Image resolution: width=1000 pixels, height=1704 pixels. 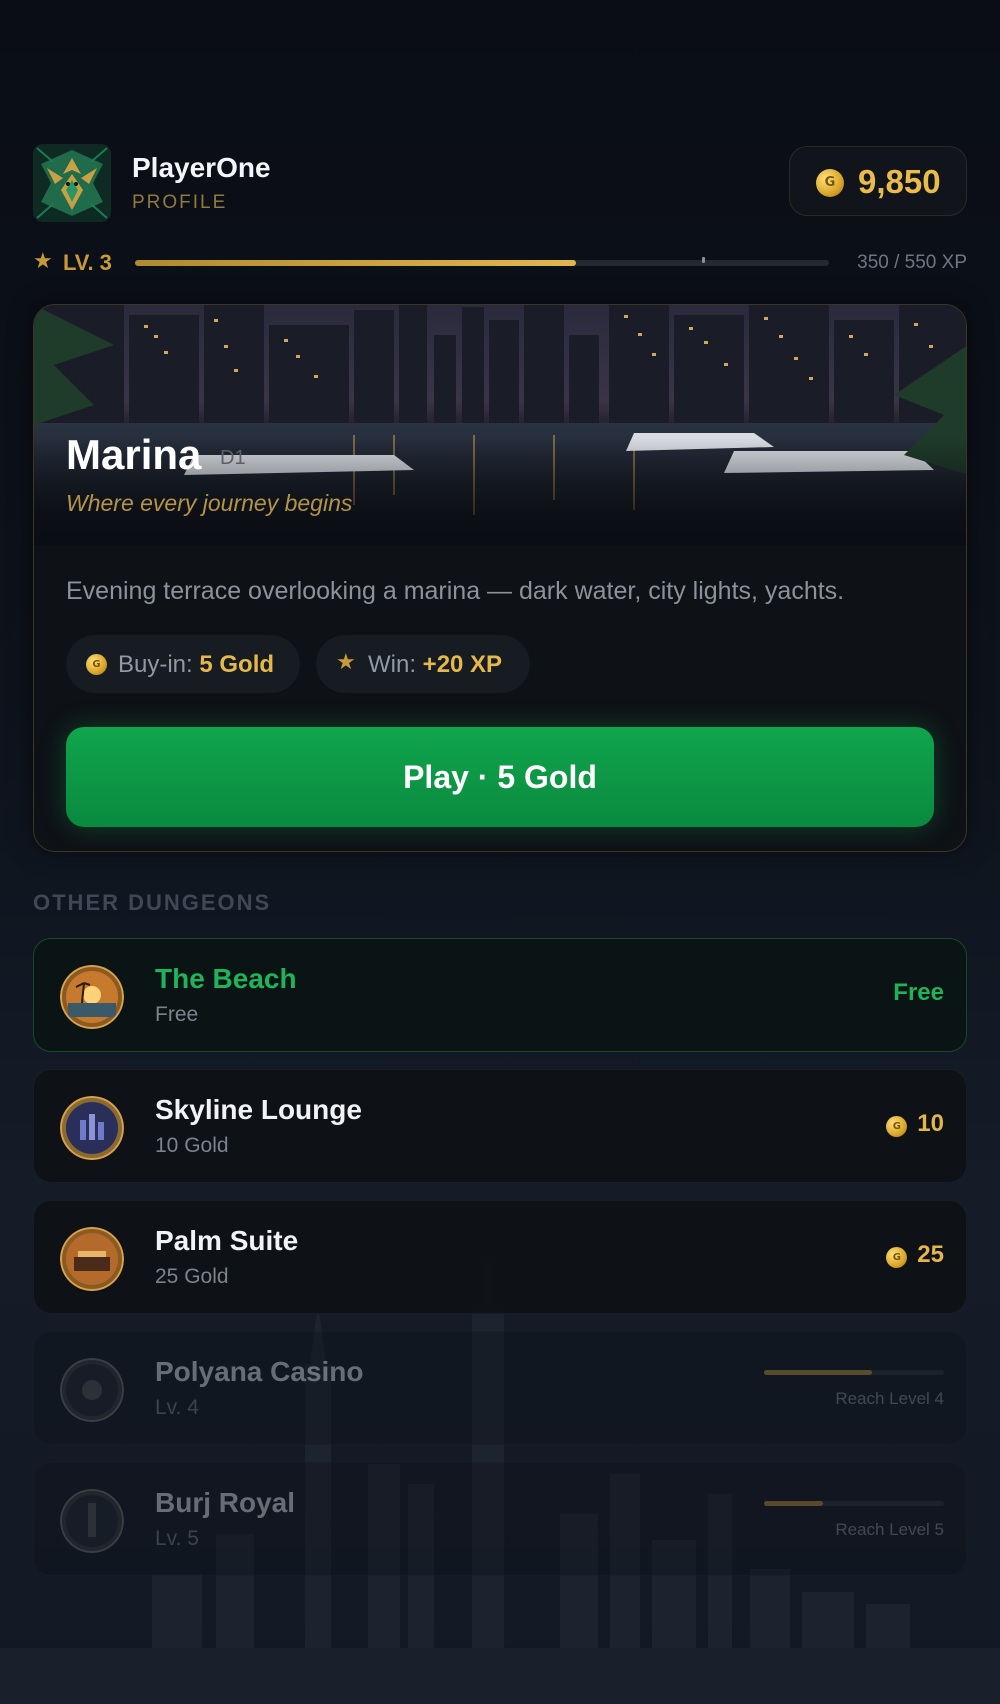 What do you see at coordinates (226, 978) in the screenshot?
I see `dungeon-name: The Beach` at bounding box center [226, 978].